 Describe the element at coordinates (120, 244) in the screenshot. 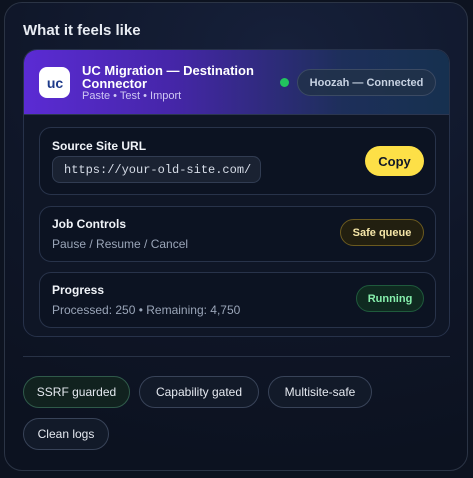

I see `job-controls-actions: Pause / Resume / Cancel` at that location.